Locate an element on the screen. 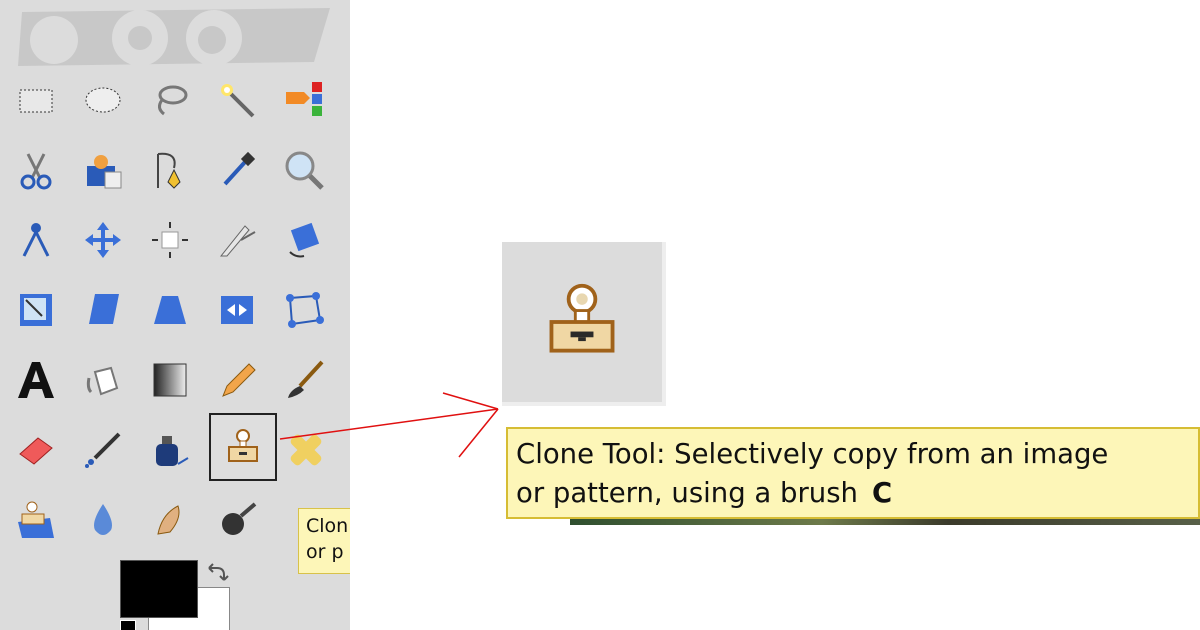 This screenshot has width=1200, height=630. bucket-icon is located at coordinates (102, 381).